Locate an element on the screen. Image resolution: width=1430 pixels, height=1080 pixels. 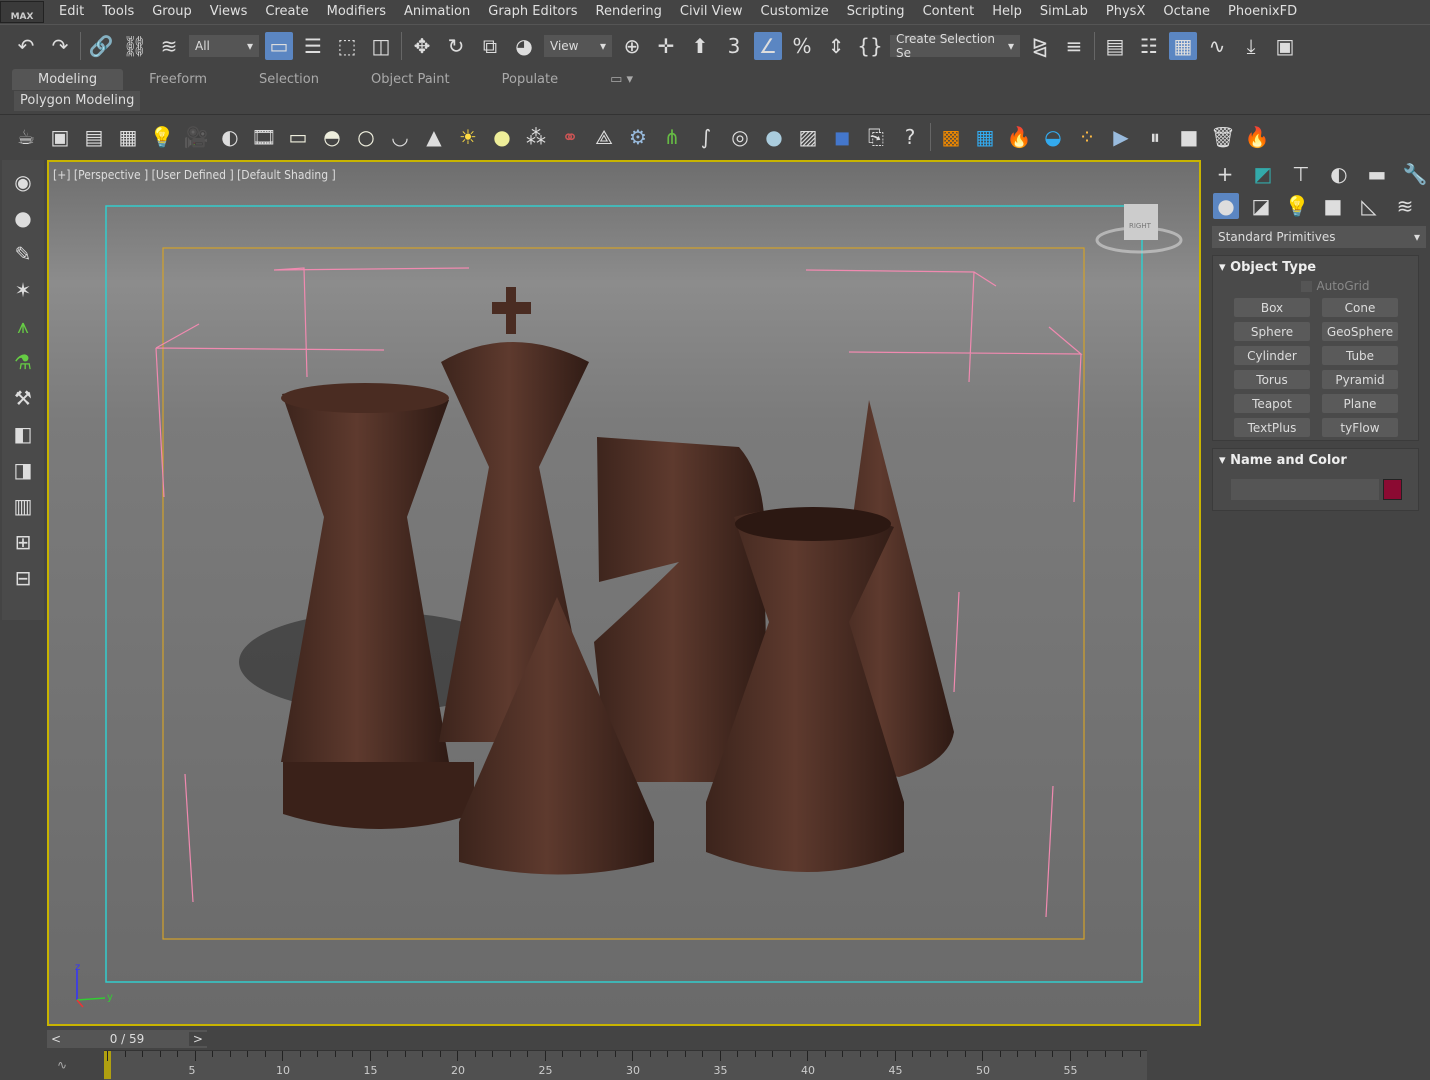
render-setup-icon: ▤ is located at coordinates (94, 137).